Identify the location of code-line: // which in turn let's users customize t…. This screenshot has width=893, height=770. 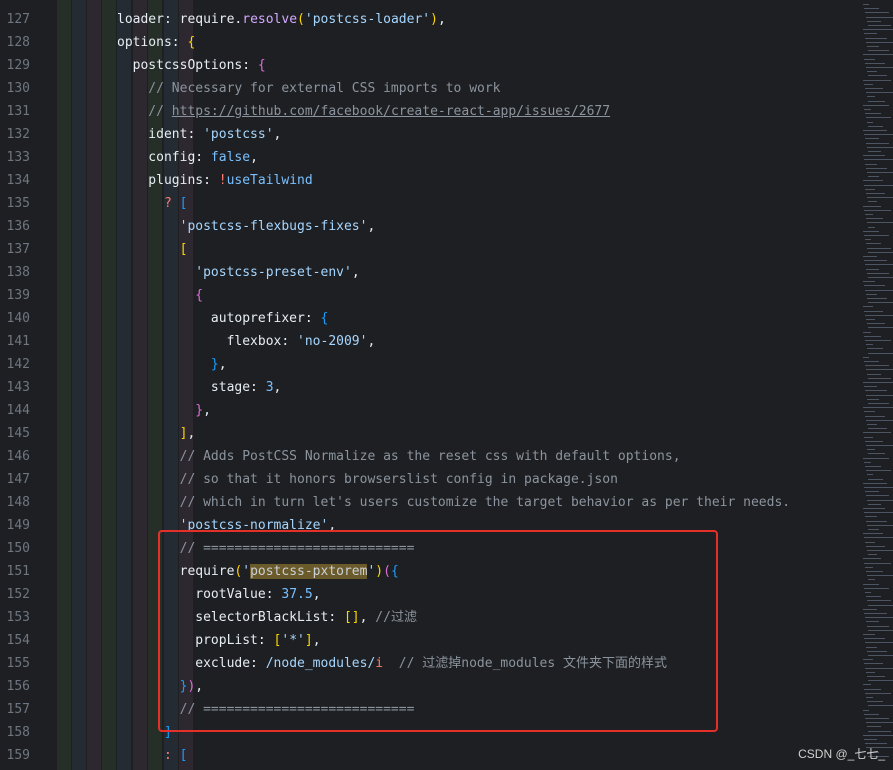
(453, 502).